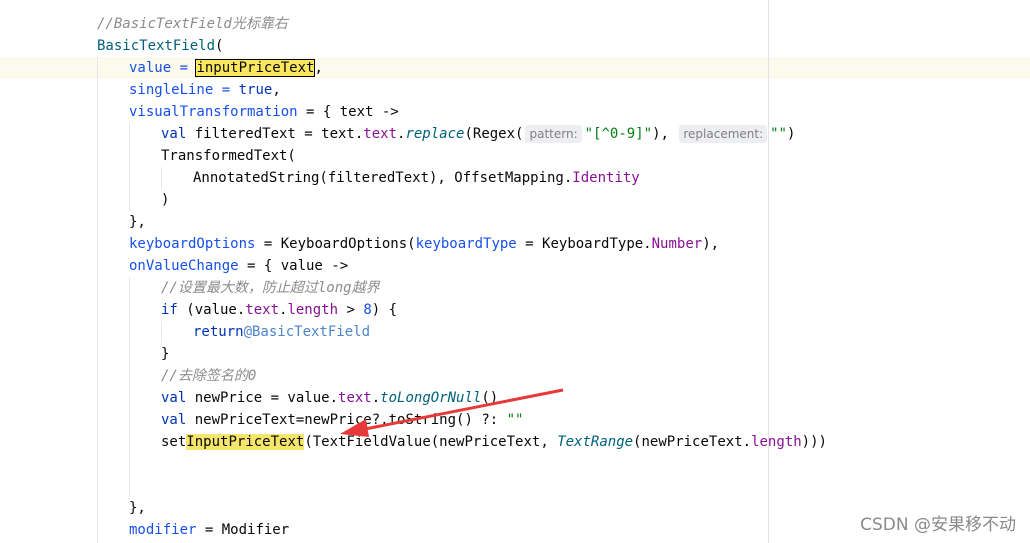  Describe the element at coordinates (461, 410) in the screenshot. I see `arrow-shaft` at that location.